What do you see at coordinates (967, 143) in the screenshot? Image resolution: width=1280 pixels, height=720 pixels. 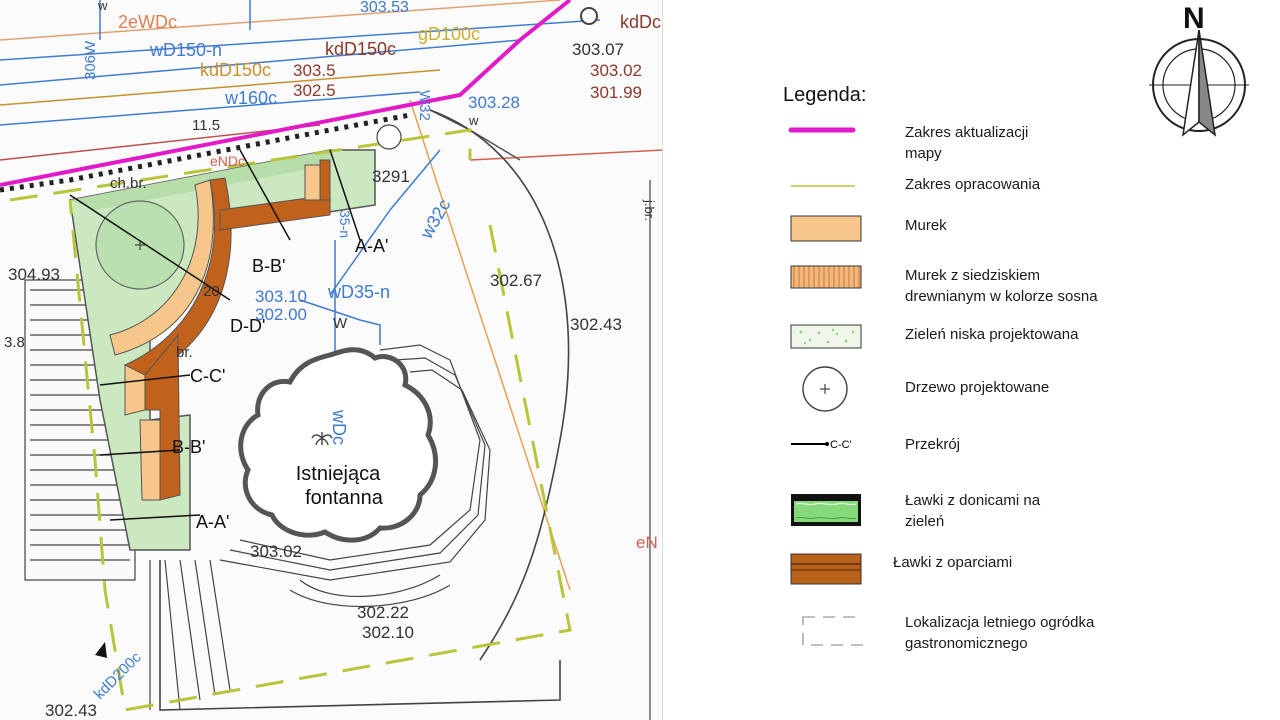 I see `legend-label: Zakres aktualizacji mapy` at bounding box center [967, 143].